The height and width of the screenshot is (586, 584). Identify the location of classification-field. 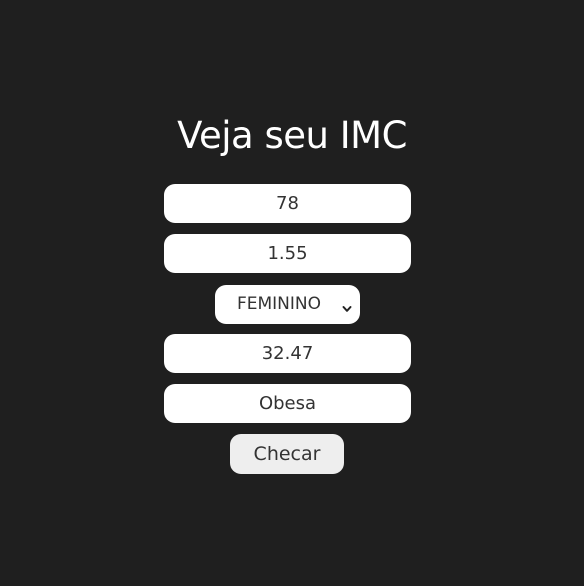
(287, 403).